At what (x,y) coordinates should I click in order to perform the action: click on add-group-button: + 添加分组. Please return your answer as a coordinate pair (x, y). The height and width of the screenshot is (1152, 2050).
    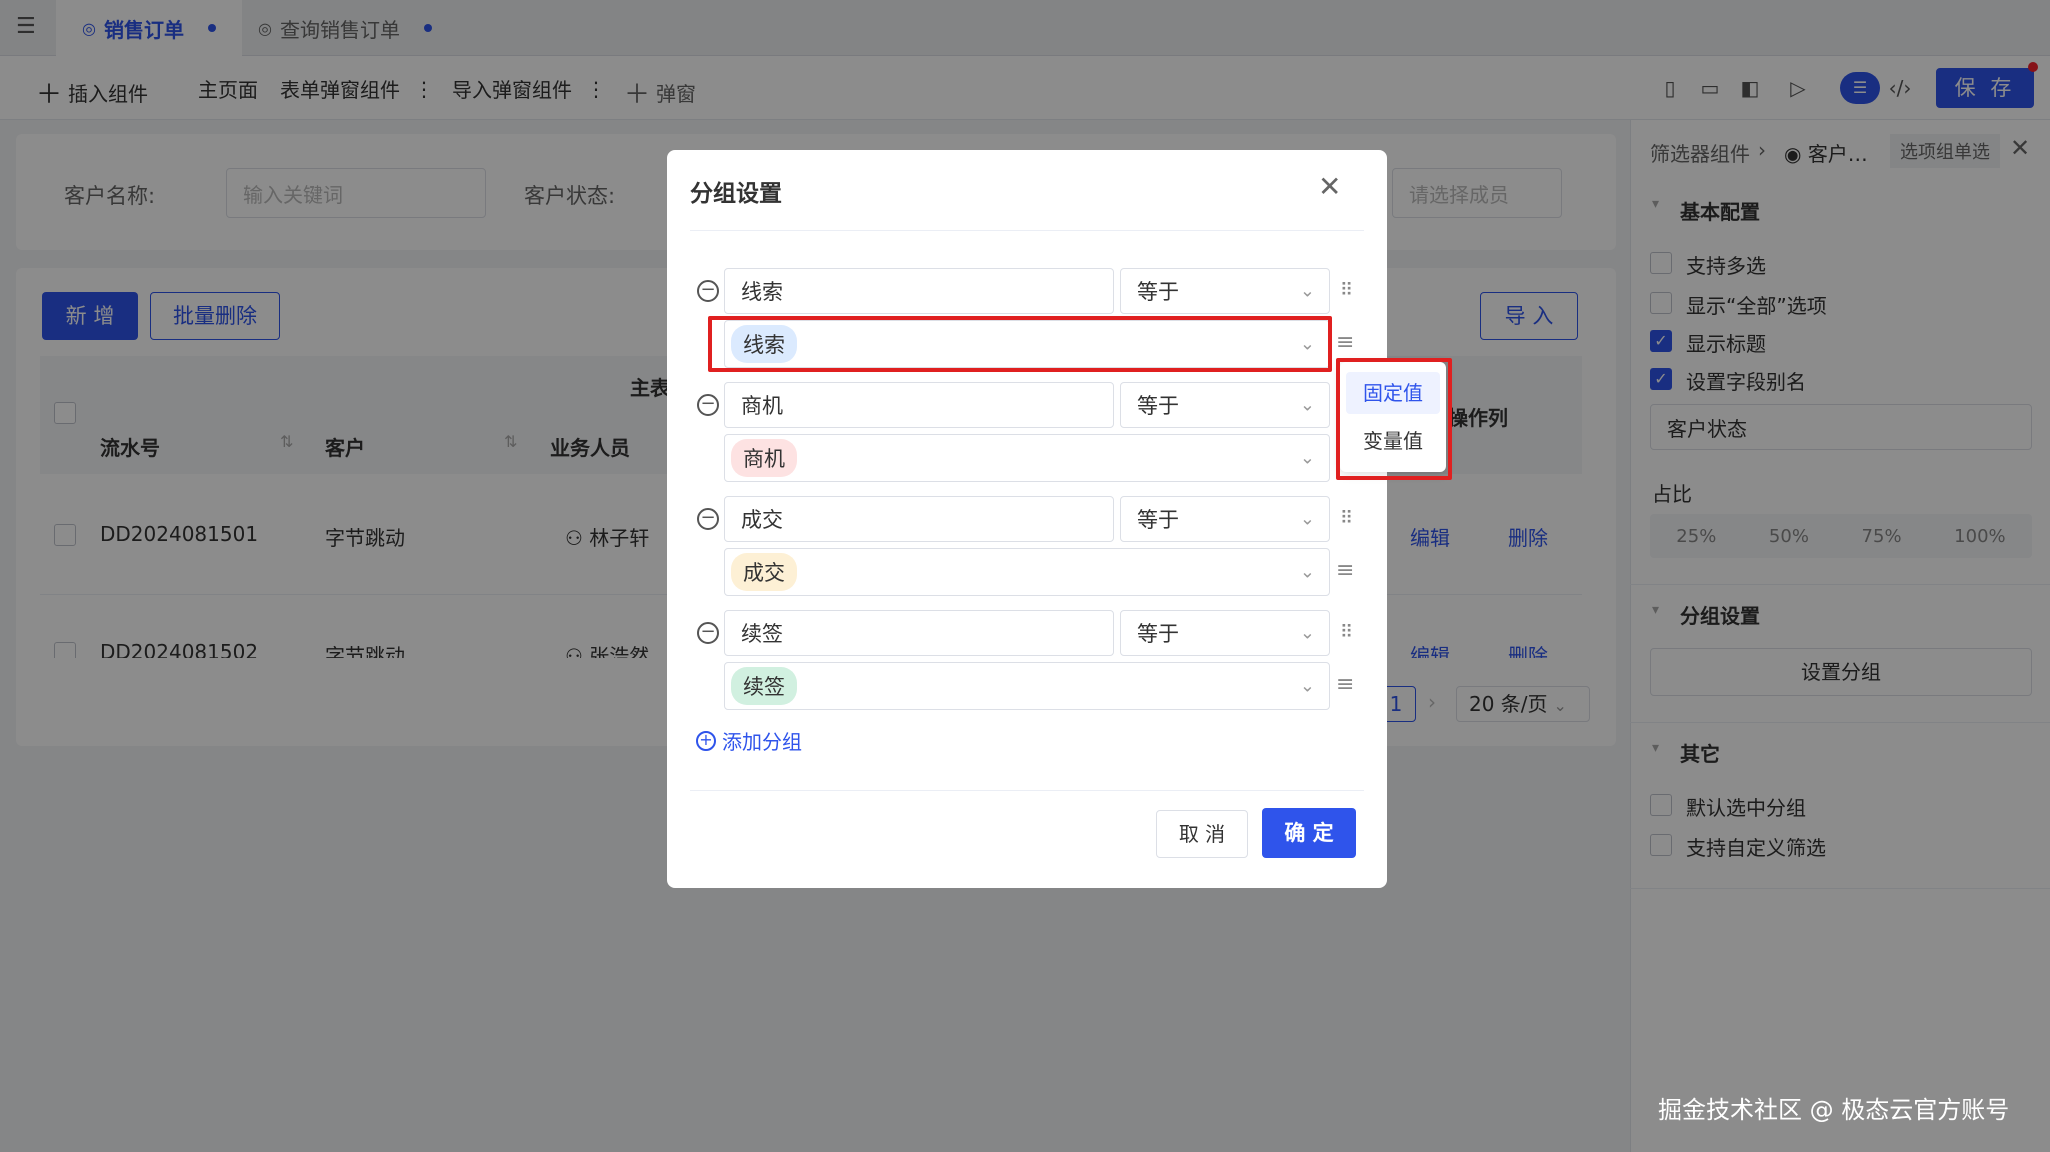
    Looking at the image, I should click on (749, 740).